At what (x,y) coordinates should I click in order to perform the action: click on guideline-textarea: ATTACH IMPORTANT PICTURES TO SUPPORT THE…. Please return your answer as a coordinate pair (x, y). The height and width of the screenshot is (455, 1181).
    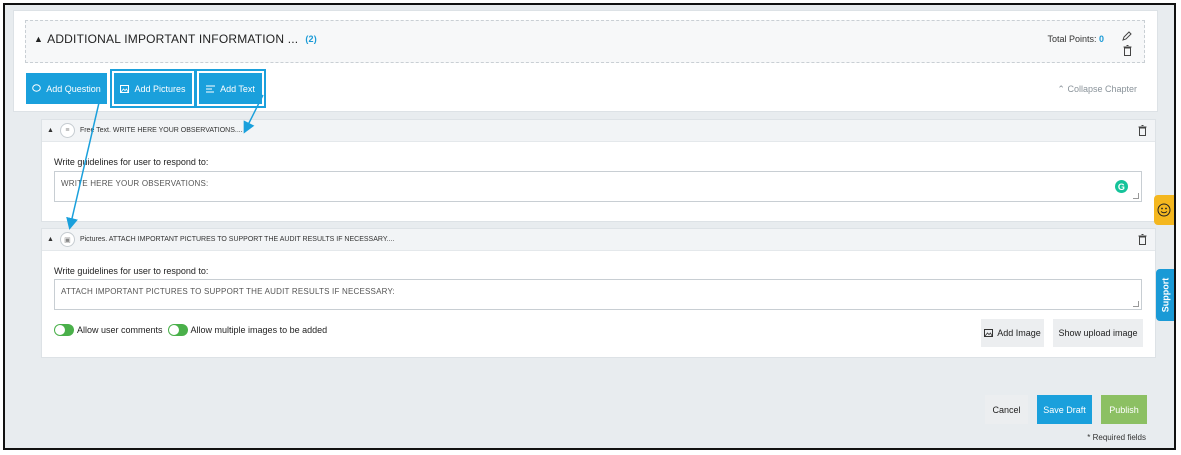
    Looking at the image, I should click on (598, 294).